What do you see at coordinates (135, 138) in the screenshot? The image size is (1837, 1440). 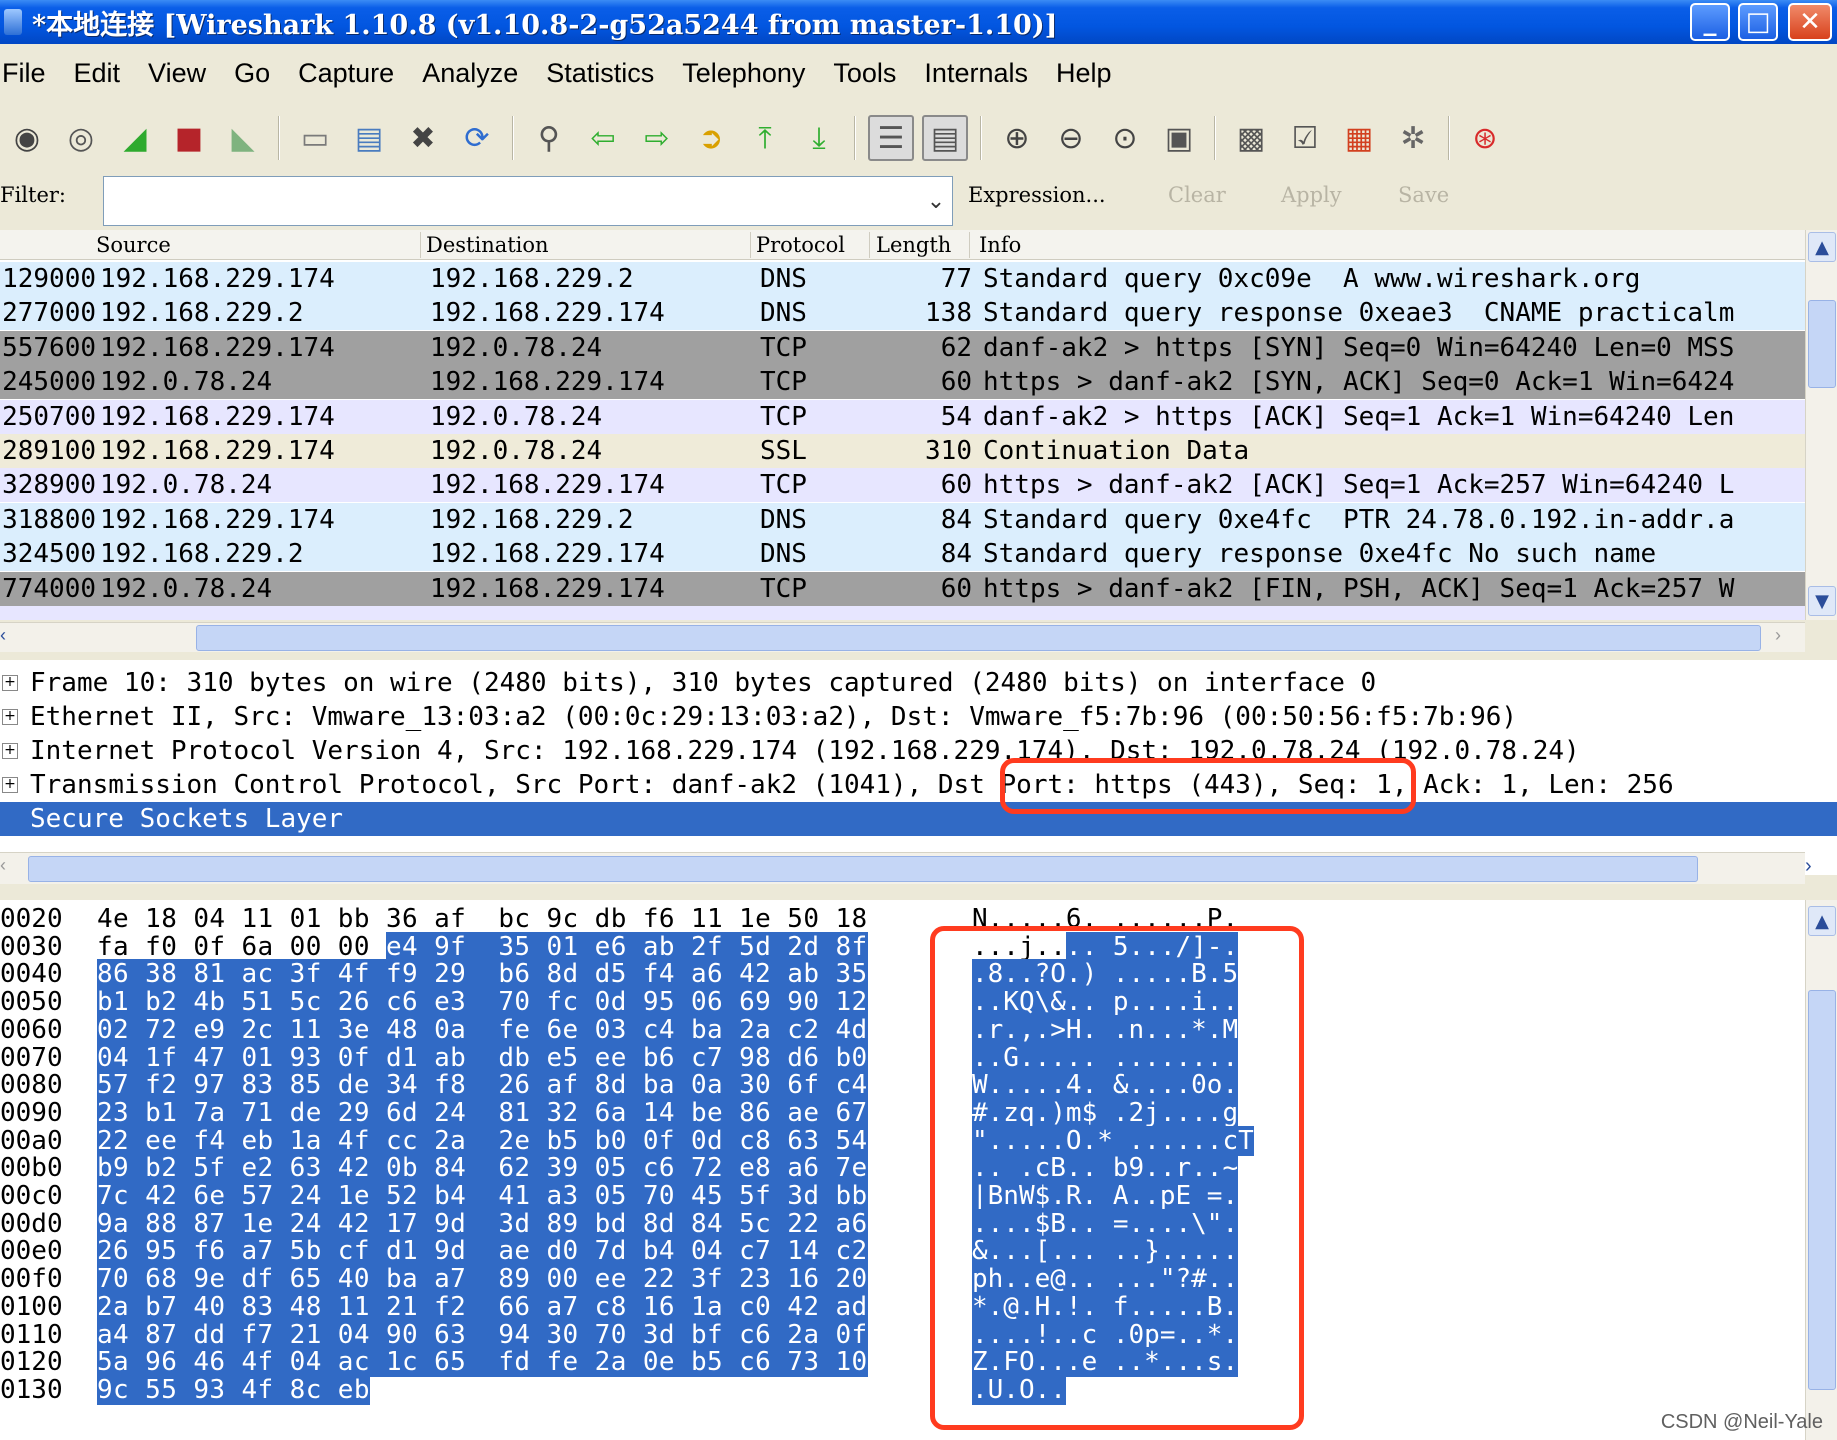 I see `start-capture-icon: ◢` at bounding box center [135, 138].